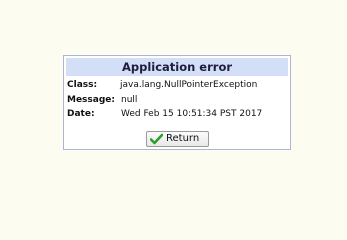 This screenshot has width=347, height=240. I want to click on return-button: Return, so click(177, 139).